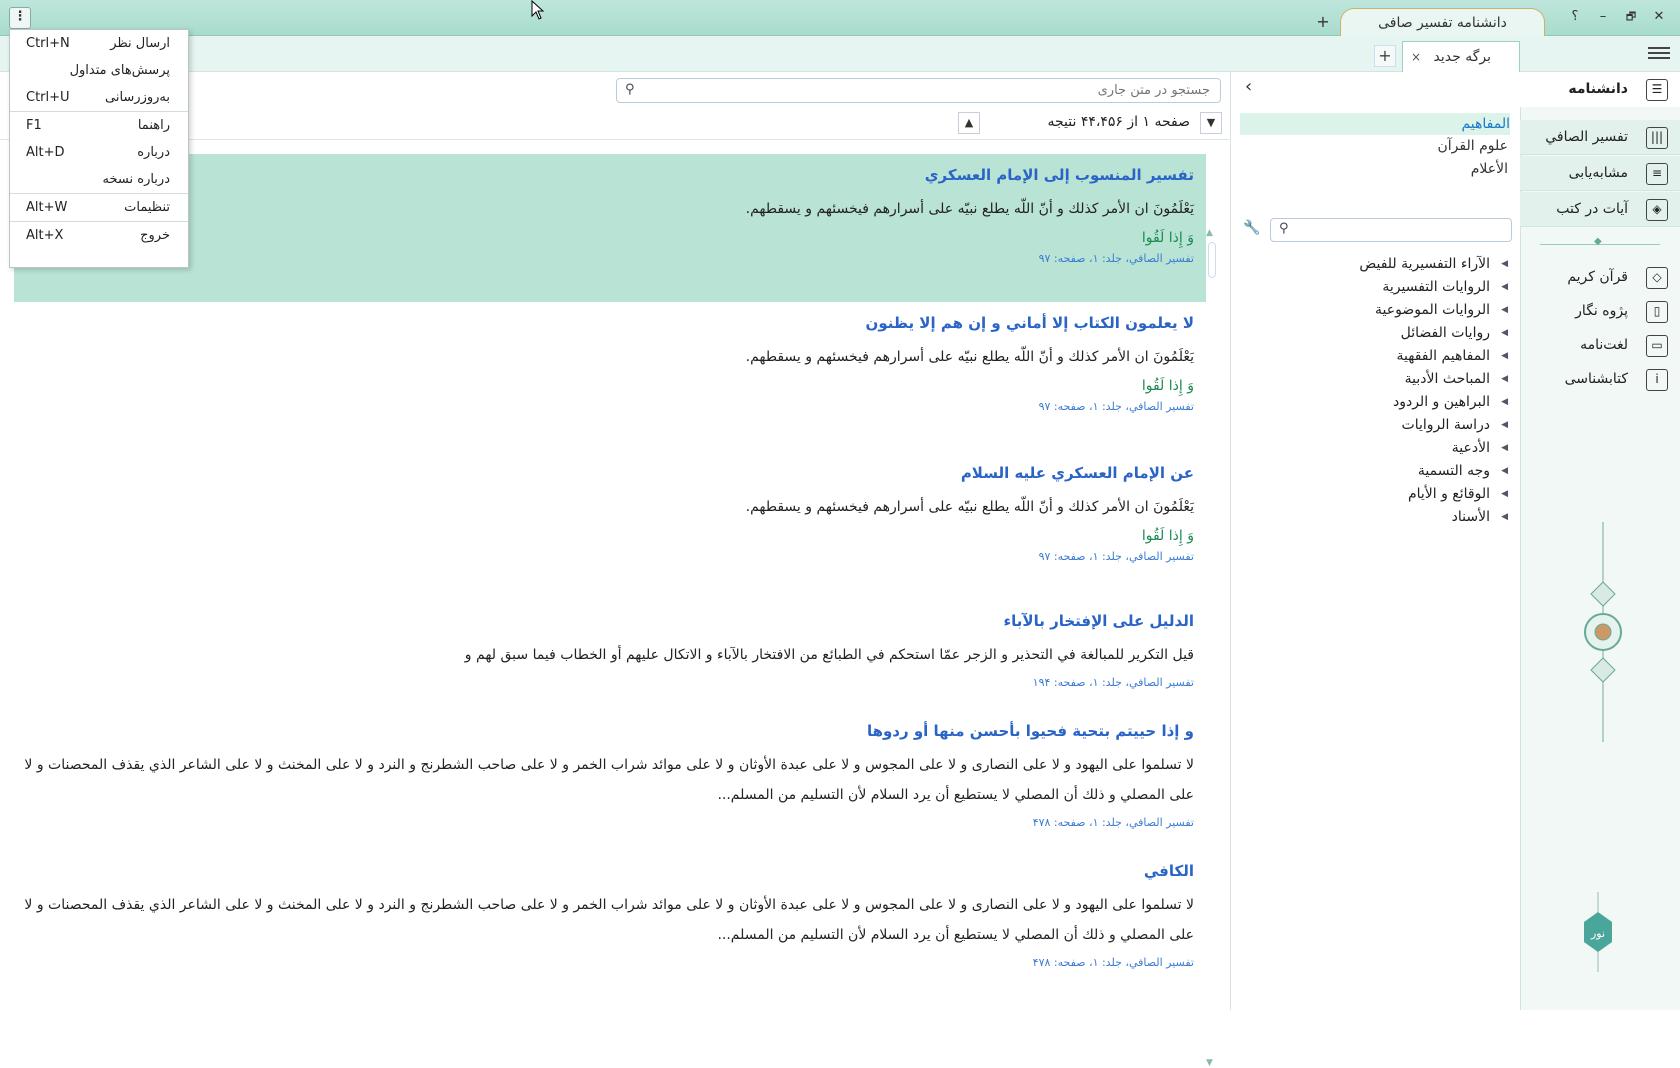  I want to click on tree-node: ◀ المفاهيم الفقهية, so click(1373, 356).